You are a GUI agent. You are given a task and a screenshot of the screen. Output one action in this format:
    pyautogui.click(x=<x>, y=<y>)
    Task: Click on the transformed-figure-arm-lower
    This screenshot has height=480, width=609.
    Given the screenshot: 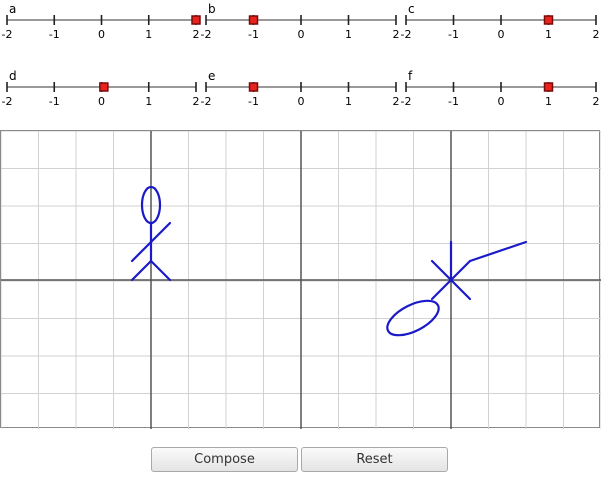 What is the action you would take?
    pyautogui.click(x=460, y=289)
    